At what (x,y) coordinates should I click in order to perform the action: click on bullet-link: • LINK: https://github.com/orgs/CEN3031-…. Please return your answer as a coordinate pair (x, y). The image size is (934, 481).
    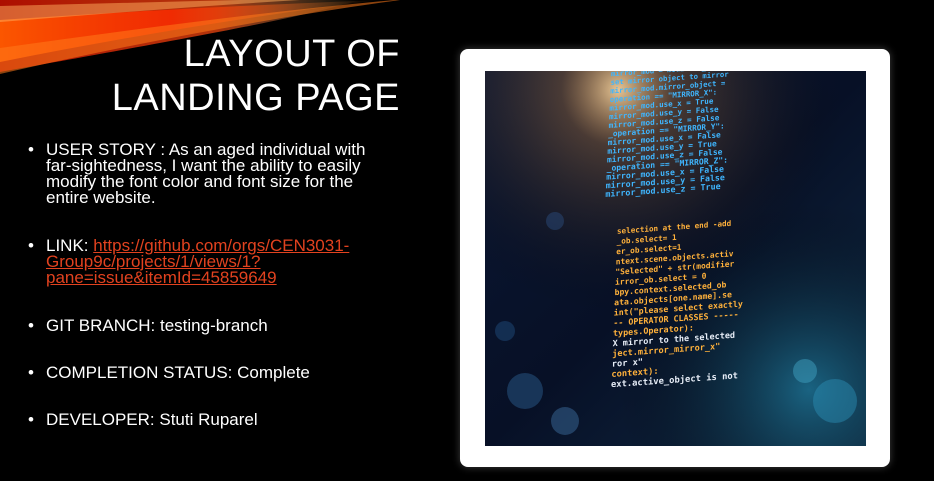
    Looking at the image, I should click on (210, 261).